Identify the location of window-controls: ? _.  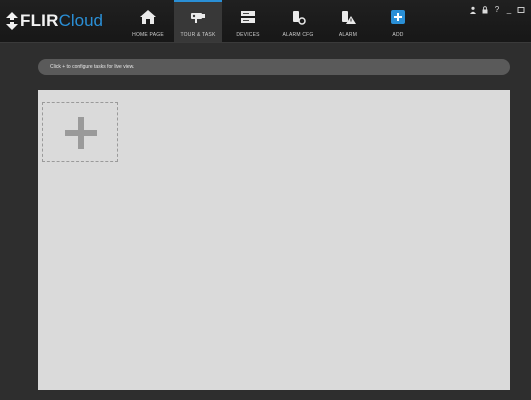
(497, 10).